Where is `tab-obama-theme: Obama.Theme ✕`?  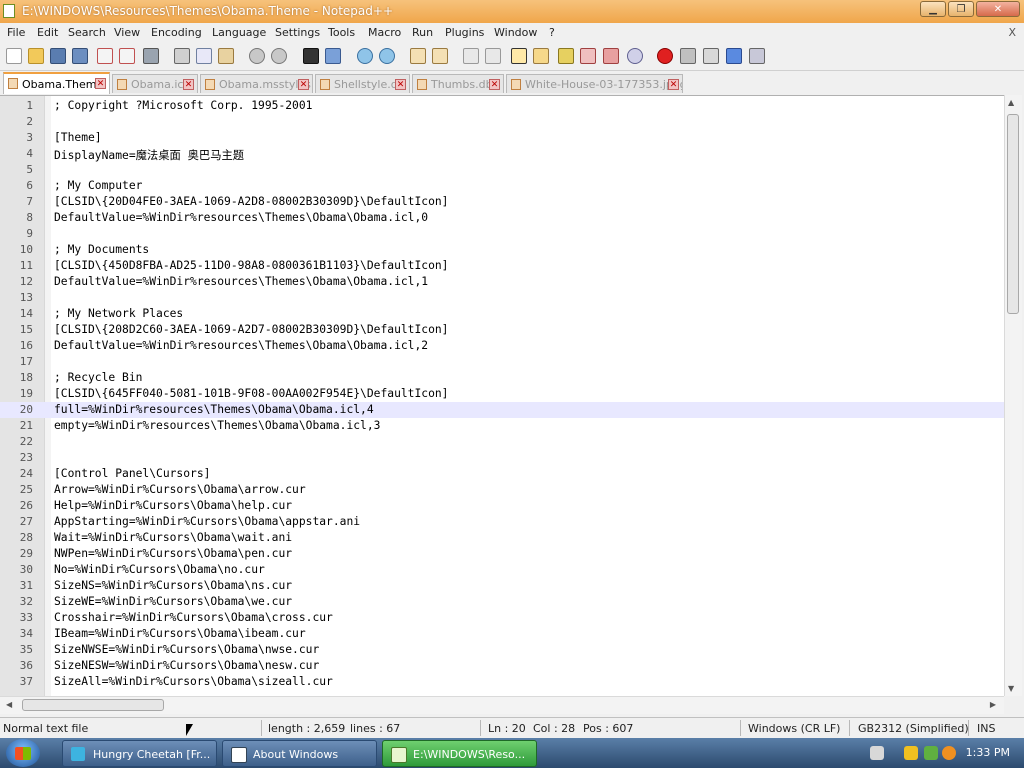 tab-obama-theme: Obama.Theme ✕ is located at coordinates (56, 83).